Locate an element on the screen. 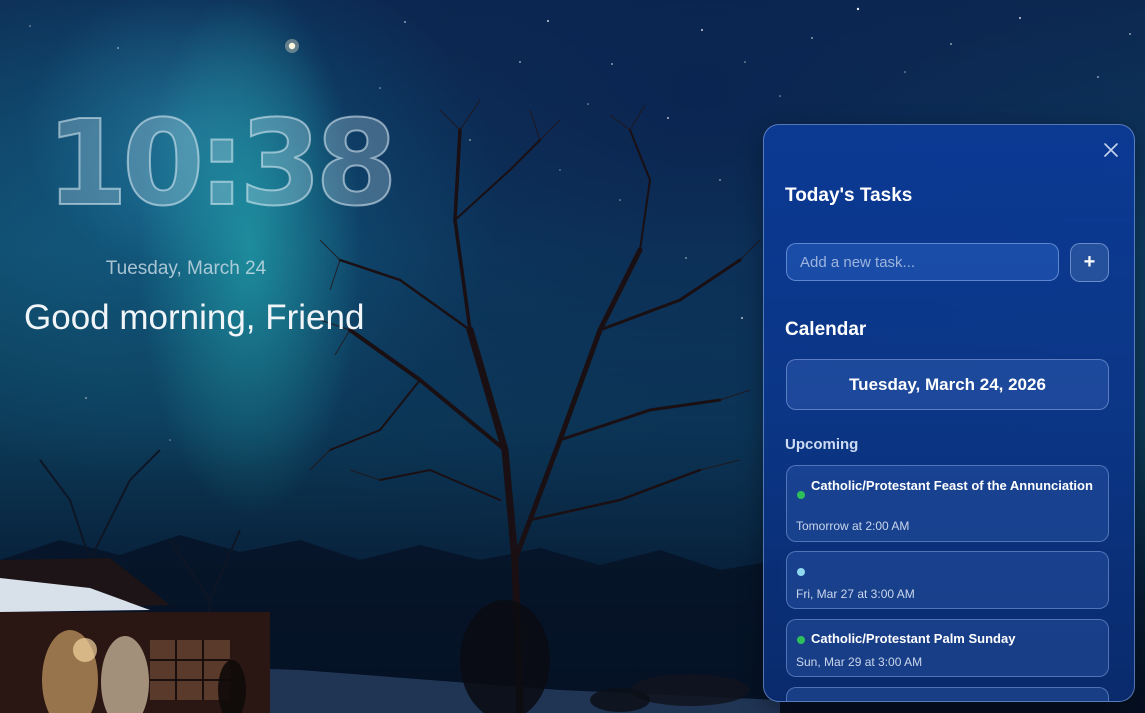 The image size is (1145, 713). event-time: Tomorrow at 2:00 AM is located at coordinates (853, 526).